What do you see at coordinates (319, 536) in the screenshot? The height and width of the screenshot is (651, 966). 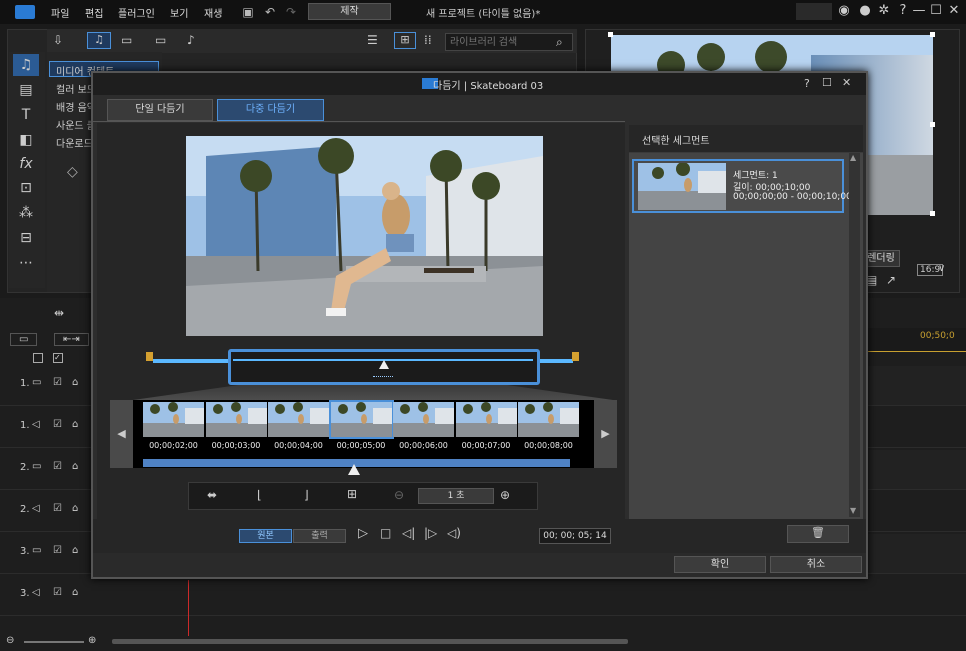 I see `mode-output-button: 출력` at bounding box center [319, 536].